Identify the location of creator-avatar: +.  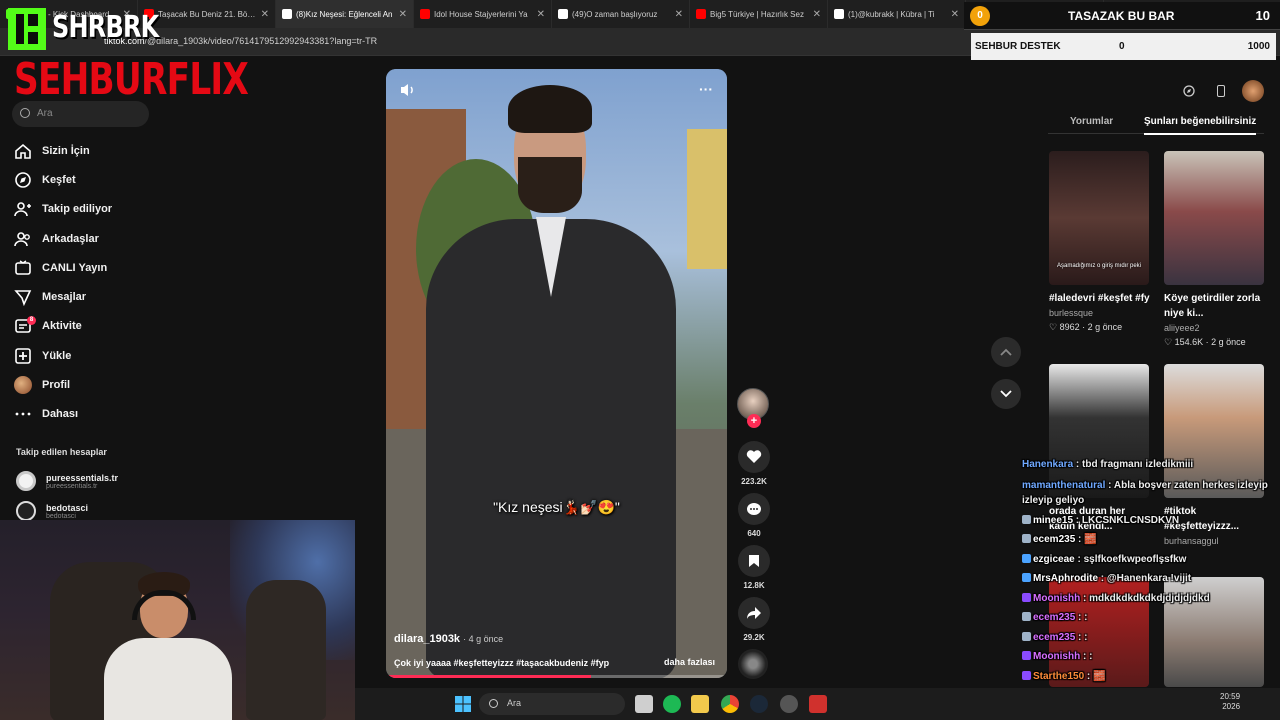
(753, 408).